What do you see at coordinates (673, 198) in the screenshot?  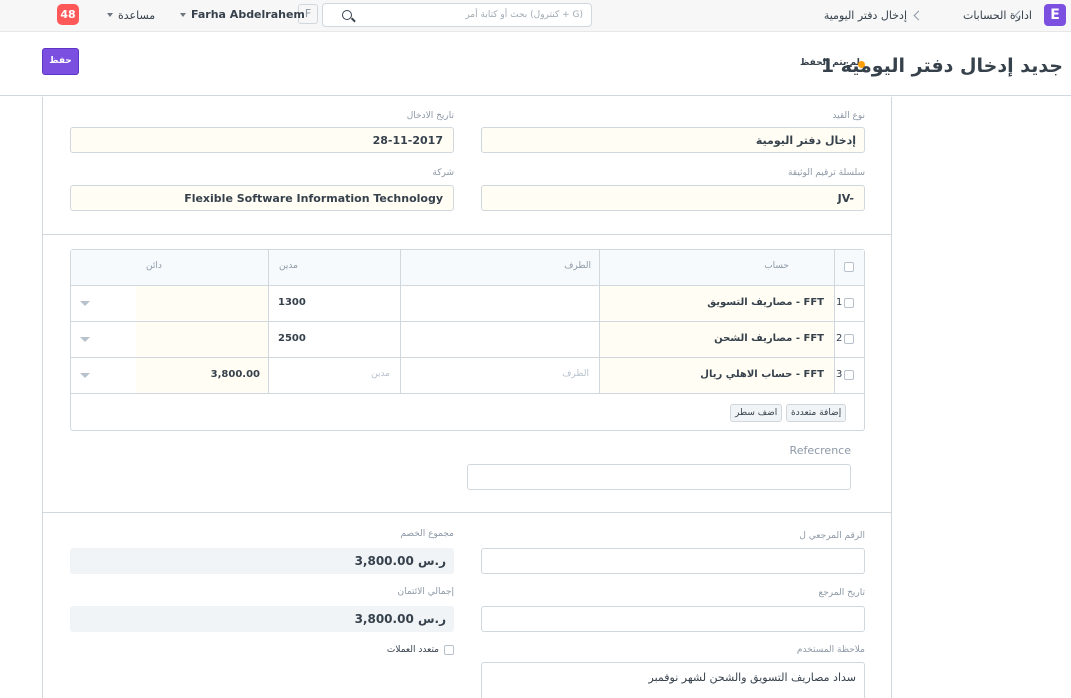 I see `series-select: JV-` at bounding box center [673, 198].